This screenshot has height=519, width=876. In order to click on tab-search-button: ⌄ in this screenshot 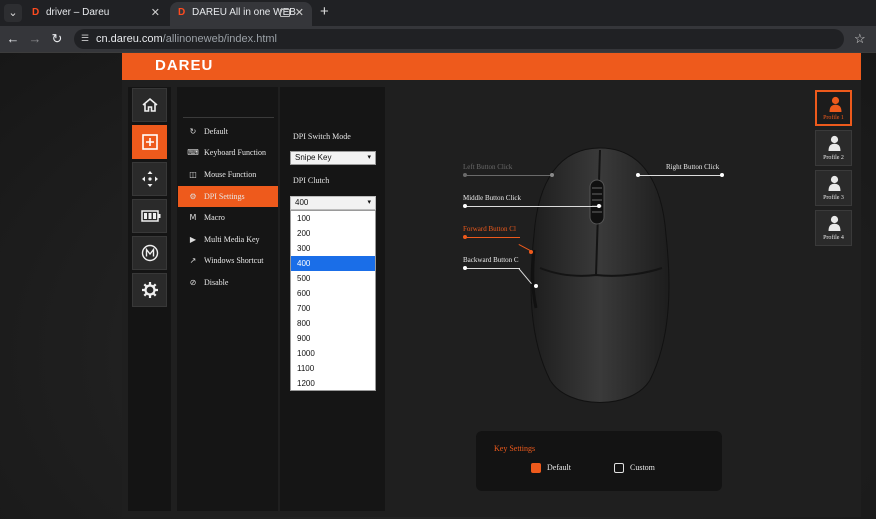, I will do `click(13, 13)`.